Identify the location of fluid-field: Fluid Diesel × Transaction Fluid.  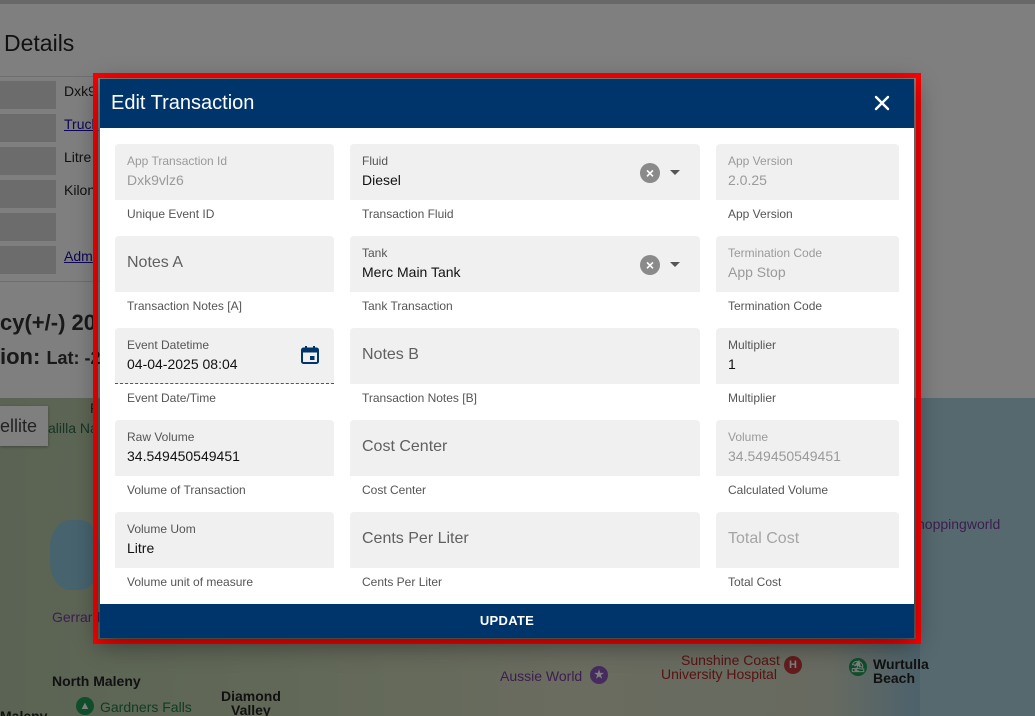
(525, 182).